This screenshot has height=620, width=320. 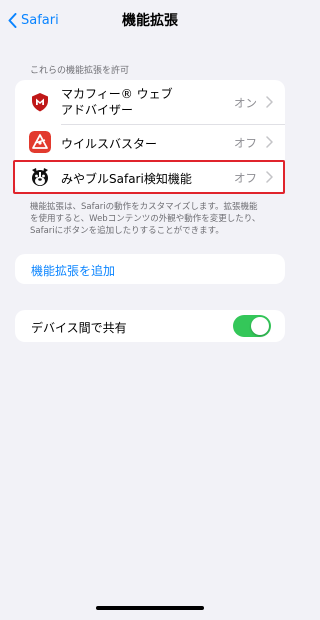 I want to click on share-across-devices-row: デバイス間で共有, so click(x=150, y=326).